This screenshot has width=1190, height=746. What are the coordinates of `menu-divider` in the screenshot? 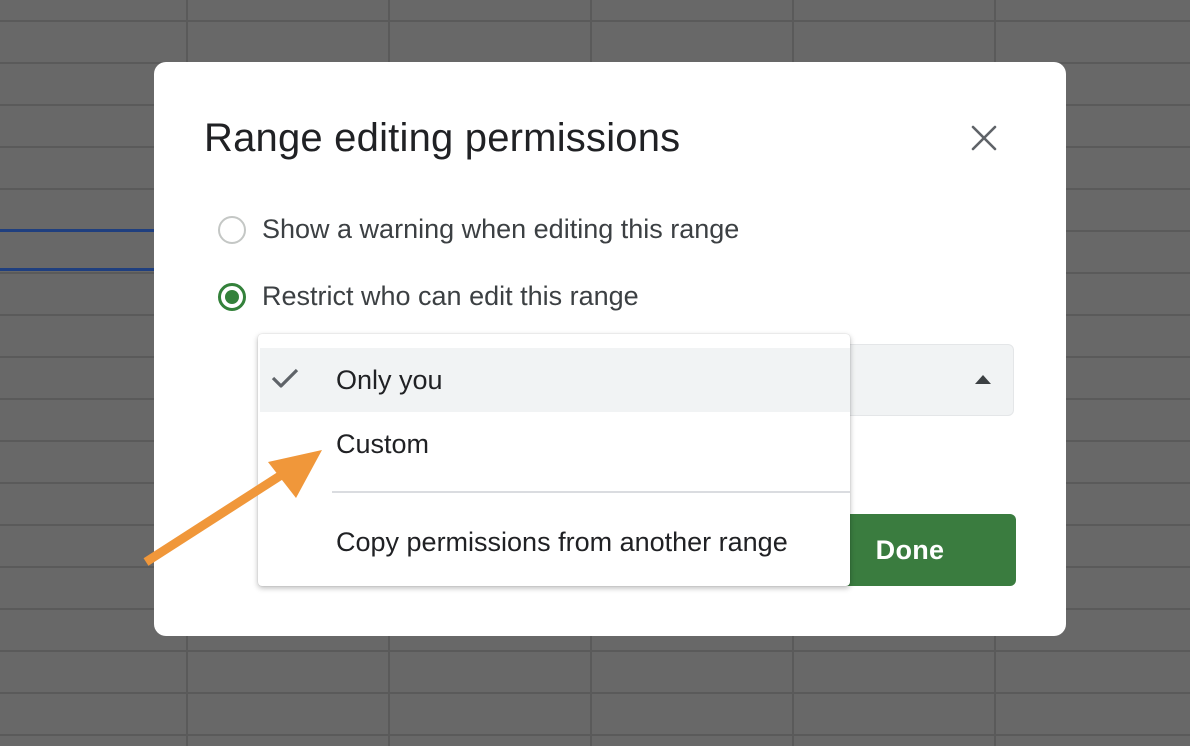 It's located at (591, 492).